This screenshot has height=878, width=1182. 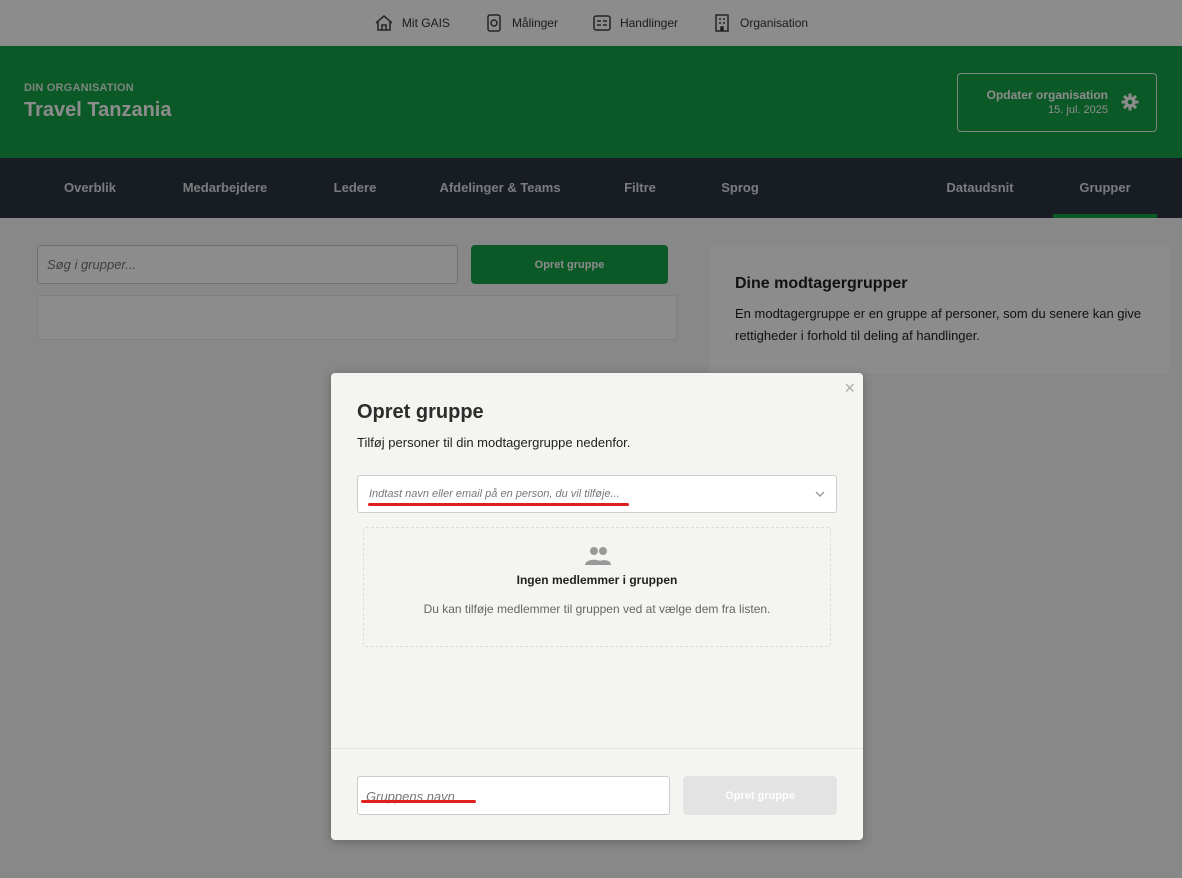 What do you see at coordinates (820, 494) in the screenshot?
I see `chevron-down-icon` at bounding box center [820, 494].